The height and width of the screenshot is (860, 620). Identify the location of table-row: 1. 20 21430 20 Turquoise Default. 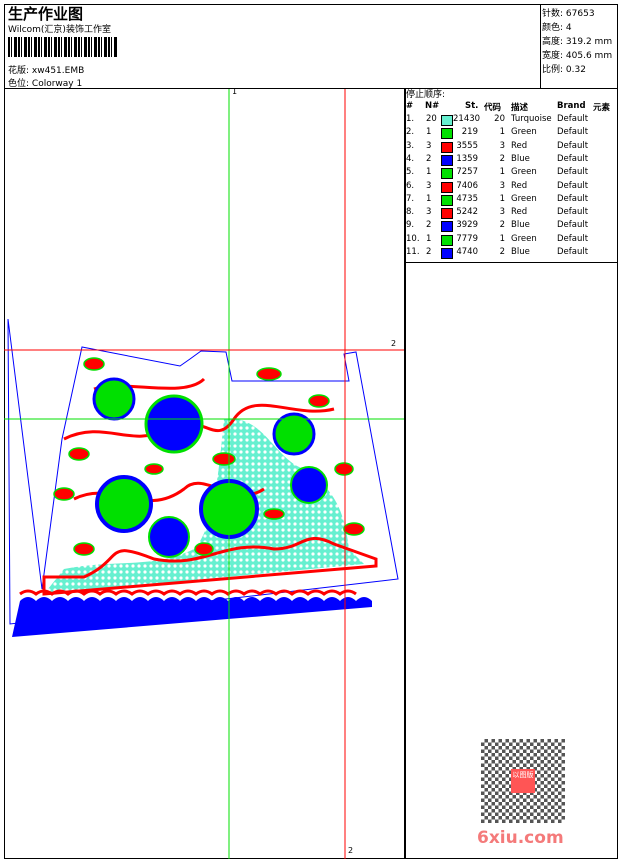
(511, 120).